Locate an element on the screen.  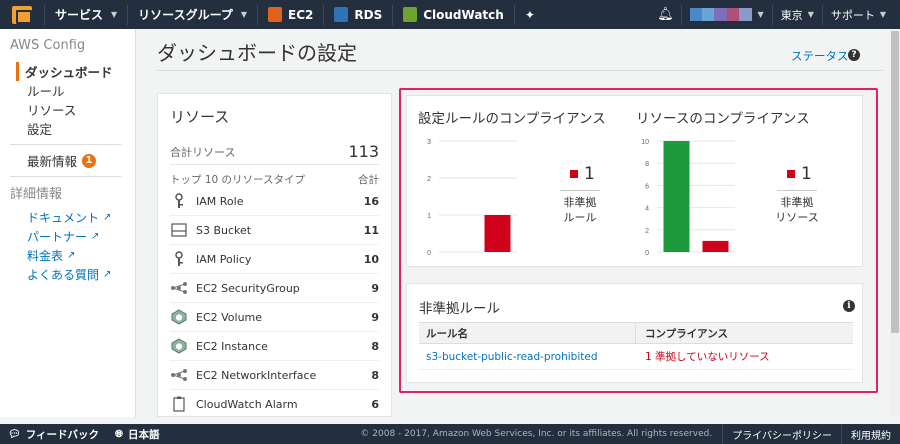
resource-type-name: EC2 NetworkInterface is located at coordinates (283, 375).